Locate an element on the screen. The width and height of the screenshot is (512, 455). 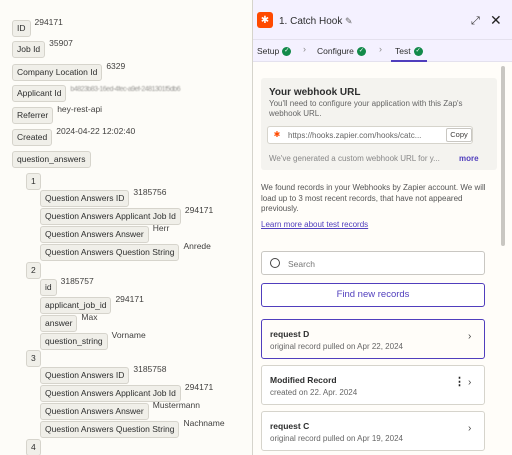
answer-field-row: Question Answers ID 3185756 is located at coordinates (103, 197).